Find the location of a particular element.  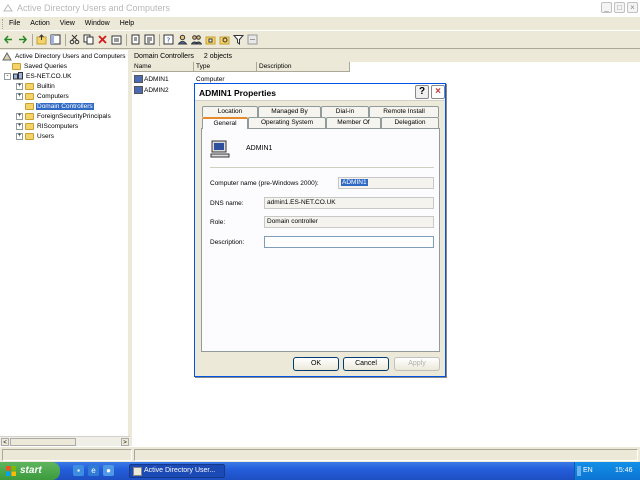

ou-folder-icon is located at coordinates (29, 106).